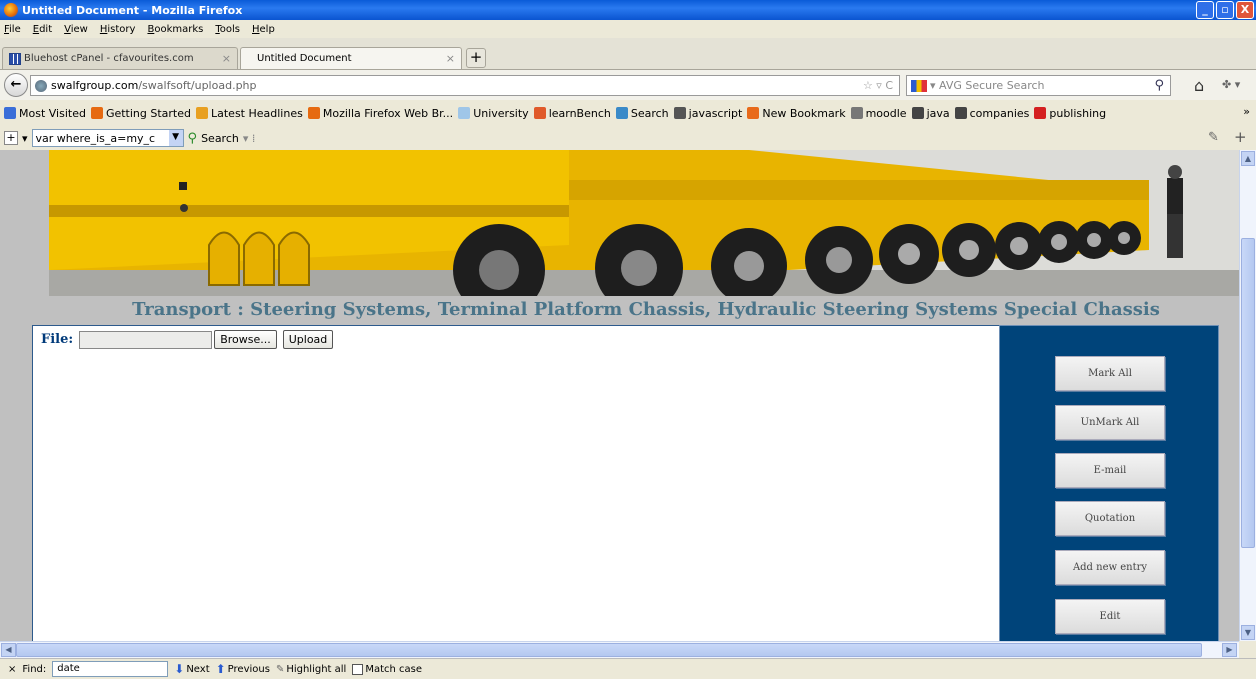 Image resolution: width=1256 pixels, height=679 pixels. Describe the element at coordinates (25, 138) in the screenshot. I see `toolbar-dropdown-icon: ▾` at that location.